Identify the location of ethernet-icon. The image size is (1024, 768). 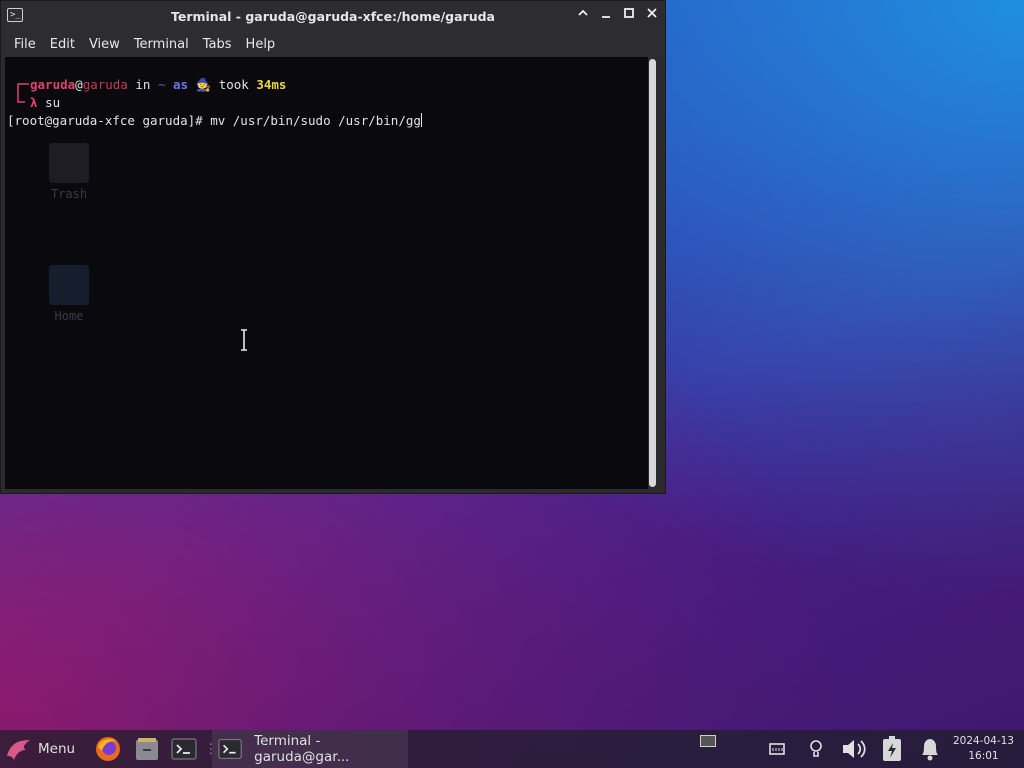
(777, 749).